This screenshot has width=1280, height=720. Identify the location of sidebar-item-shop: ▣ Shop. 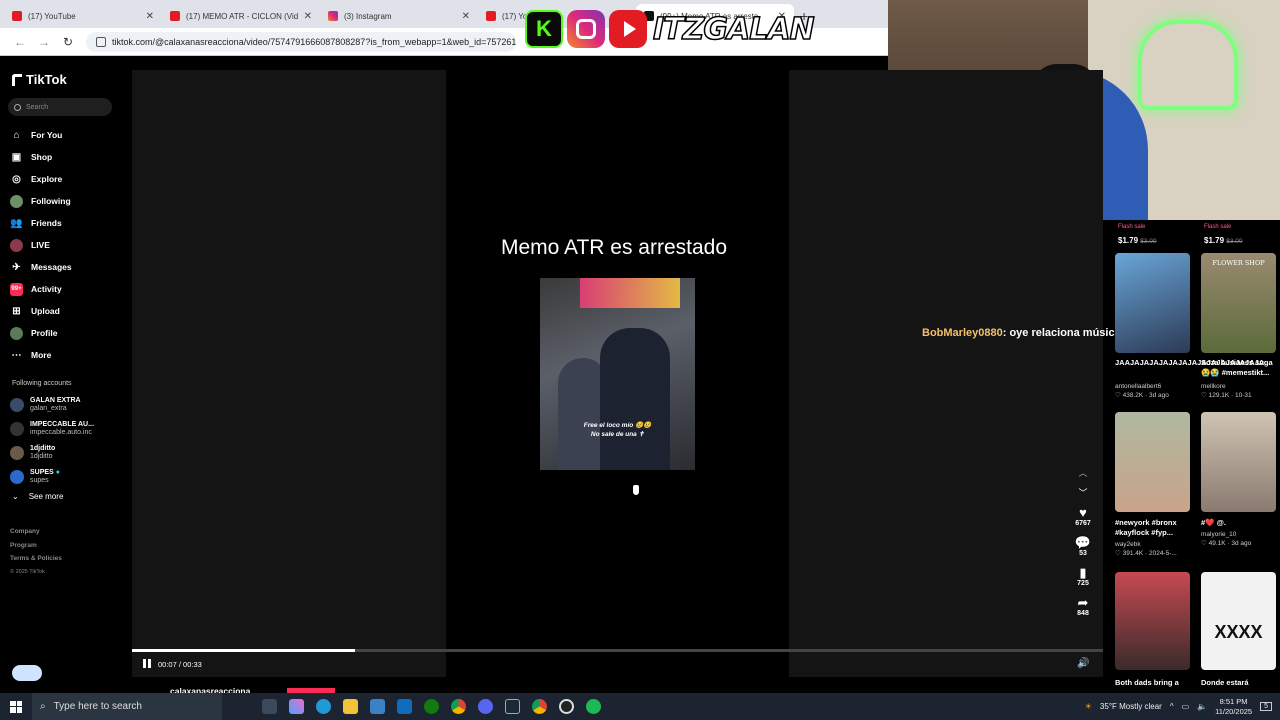
(65, 157).